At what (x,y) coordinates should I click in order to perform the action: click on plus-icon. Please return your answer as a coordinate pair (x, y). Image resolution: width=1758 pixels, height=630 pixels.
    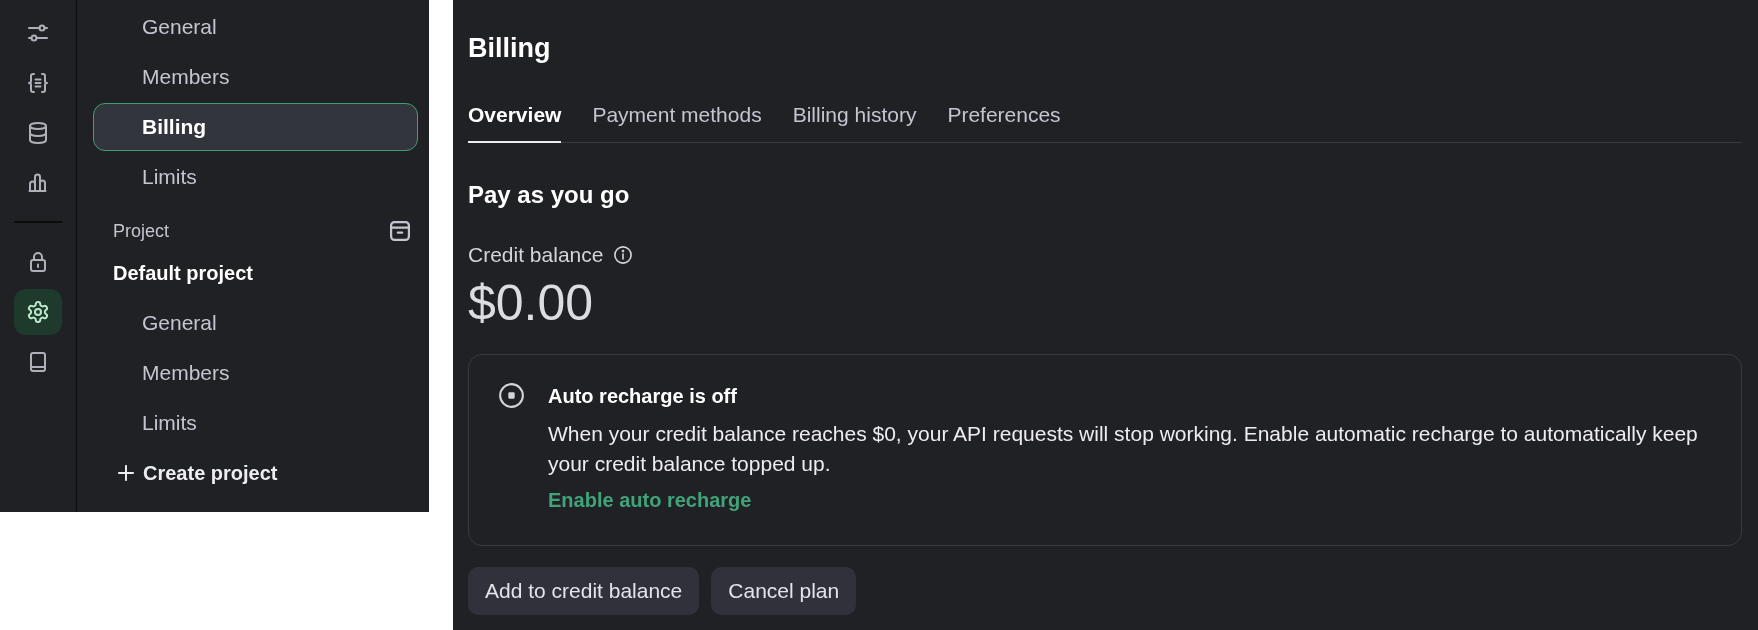
    Looking at the image, I should click on (126, 473).